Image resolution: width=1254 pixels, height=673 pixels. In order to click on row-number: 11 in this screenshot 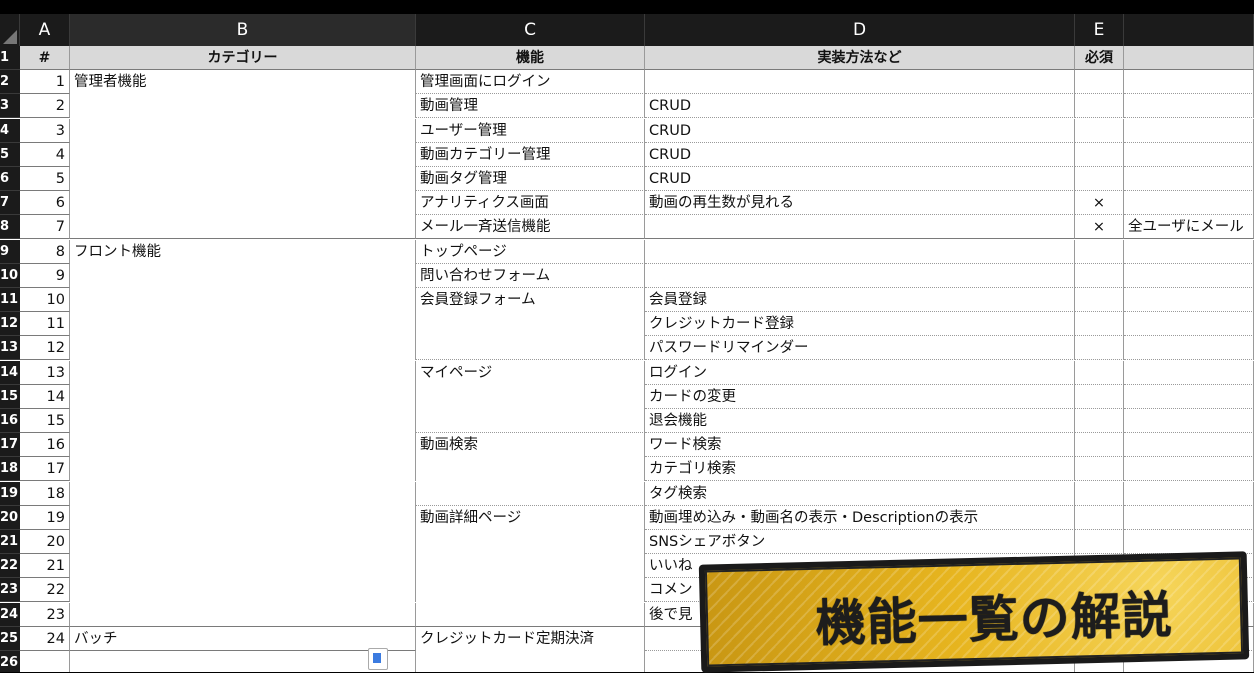, I will do `click(10, 300)`.